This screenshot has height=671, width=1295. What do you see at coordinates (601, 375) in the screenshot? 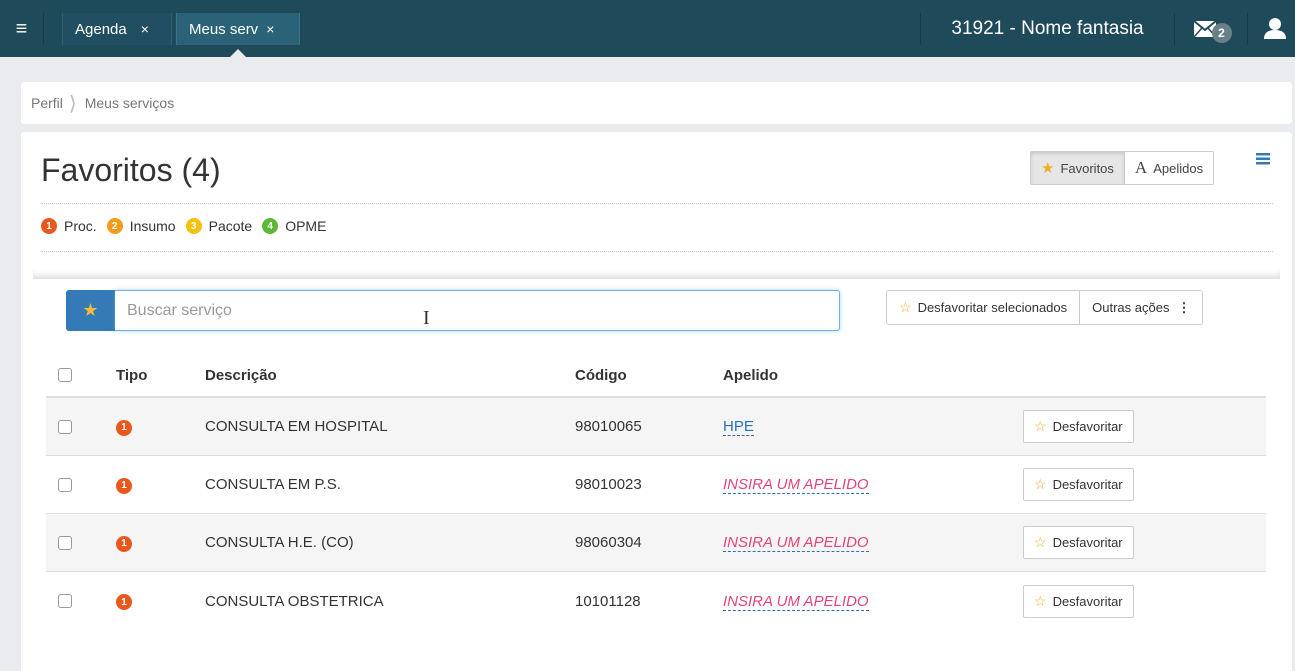
I see `header-codigo: Código` at bounding box center [601, 375].